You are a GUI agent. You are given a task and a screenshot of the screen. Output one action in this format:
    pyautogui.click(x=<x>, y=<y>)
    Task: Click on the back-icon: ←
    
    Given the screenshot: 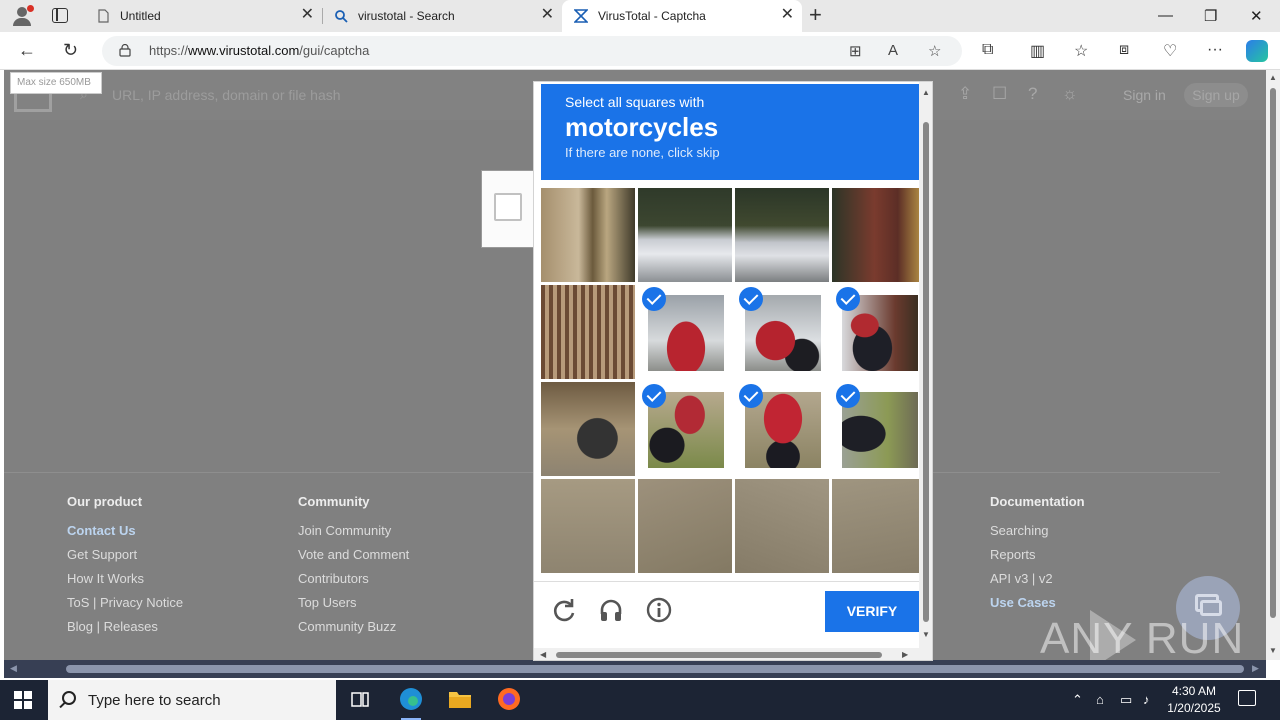 What is the action you would take?
    pyautogui.click(x=27, y=50)
    